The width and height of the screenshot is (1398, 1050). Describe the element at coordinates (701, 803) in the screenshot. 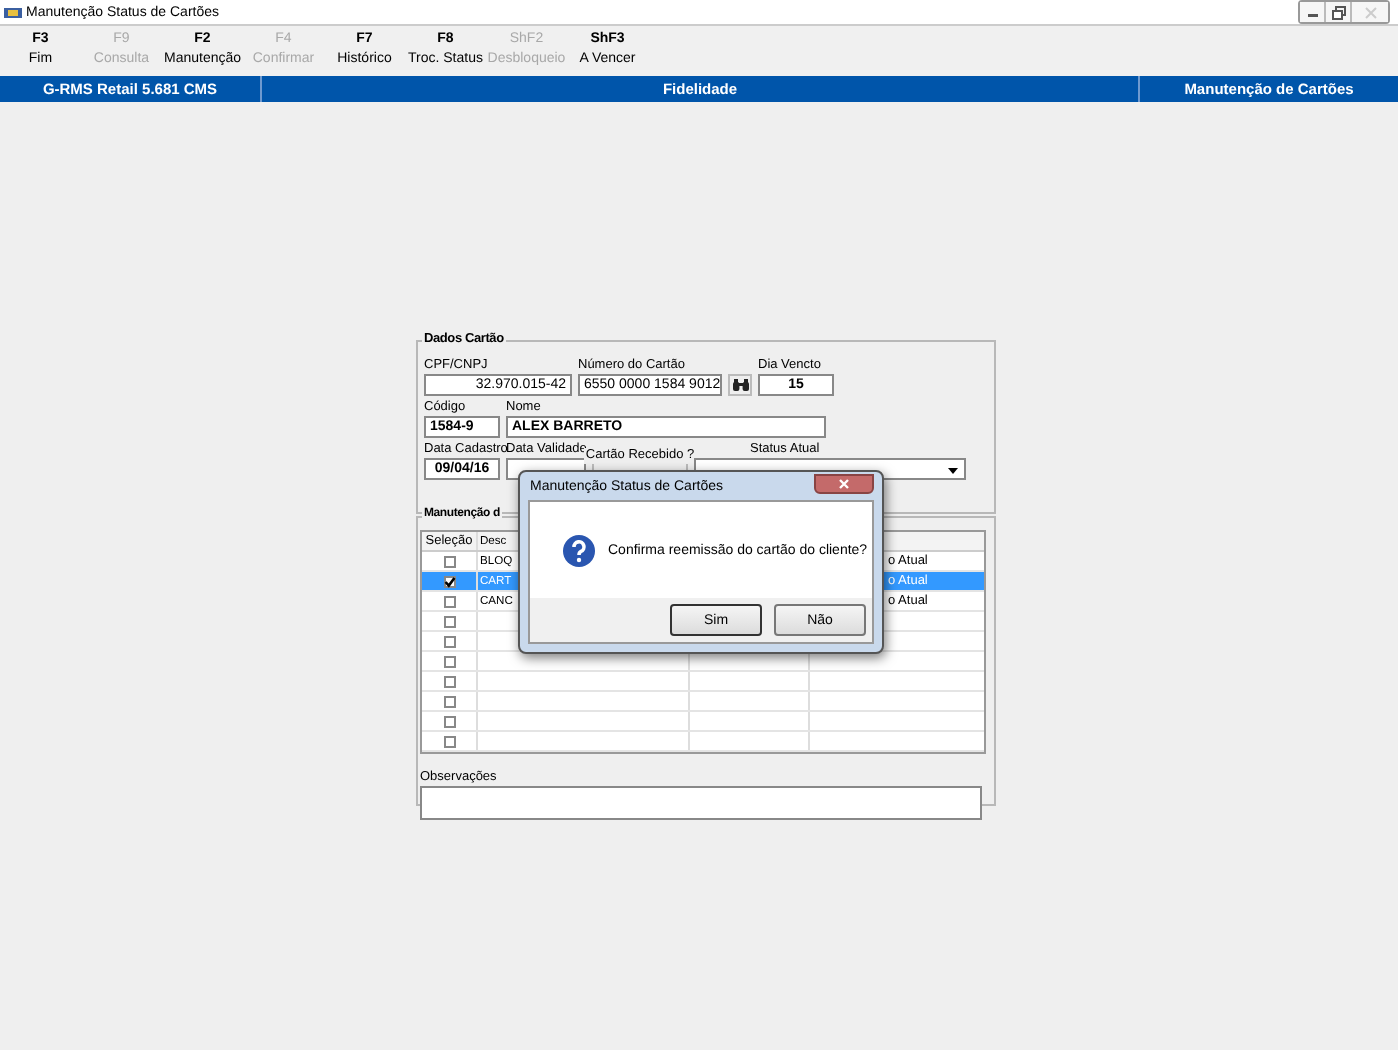

I see `notes-field` at that location.